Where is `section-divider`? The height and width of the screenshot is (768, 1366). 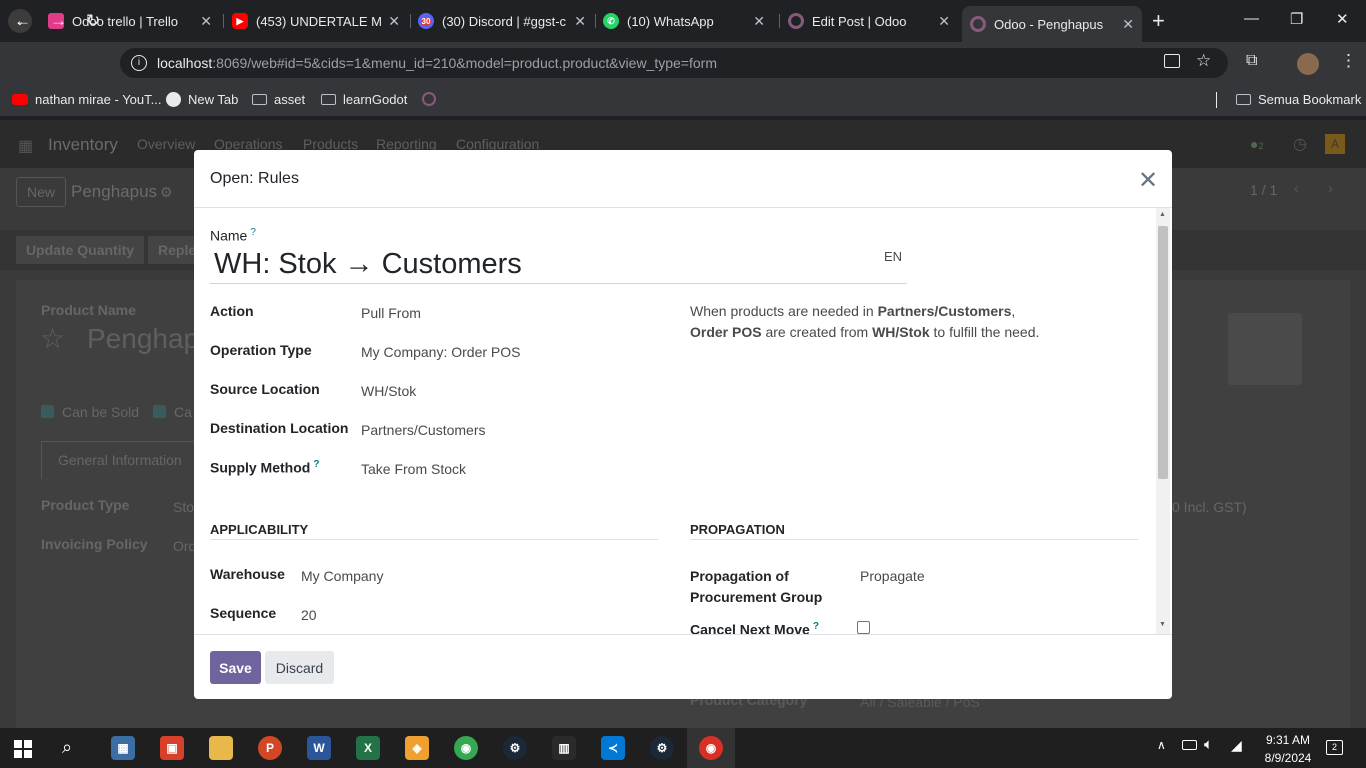 section-divider is located at coordinates (914, 539).